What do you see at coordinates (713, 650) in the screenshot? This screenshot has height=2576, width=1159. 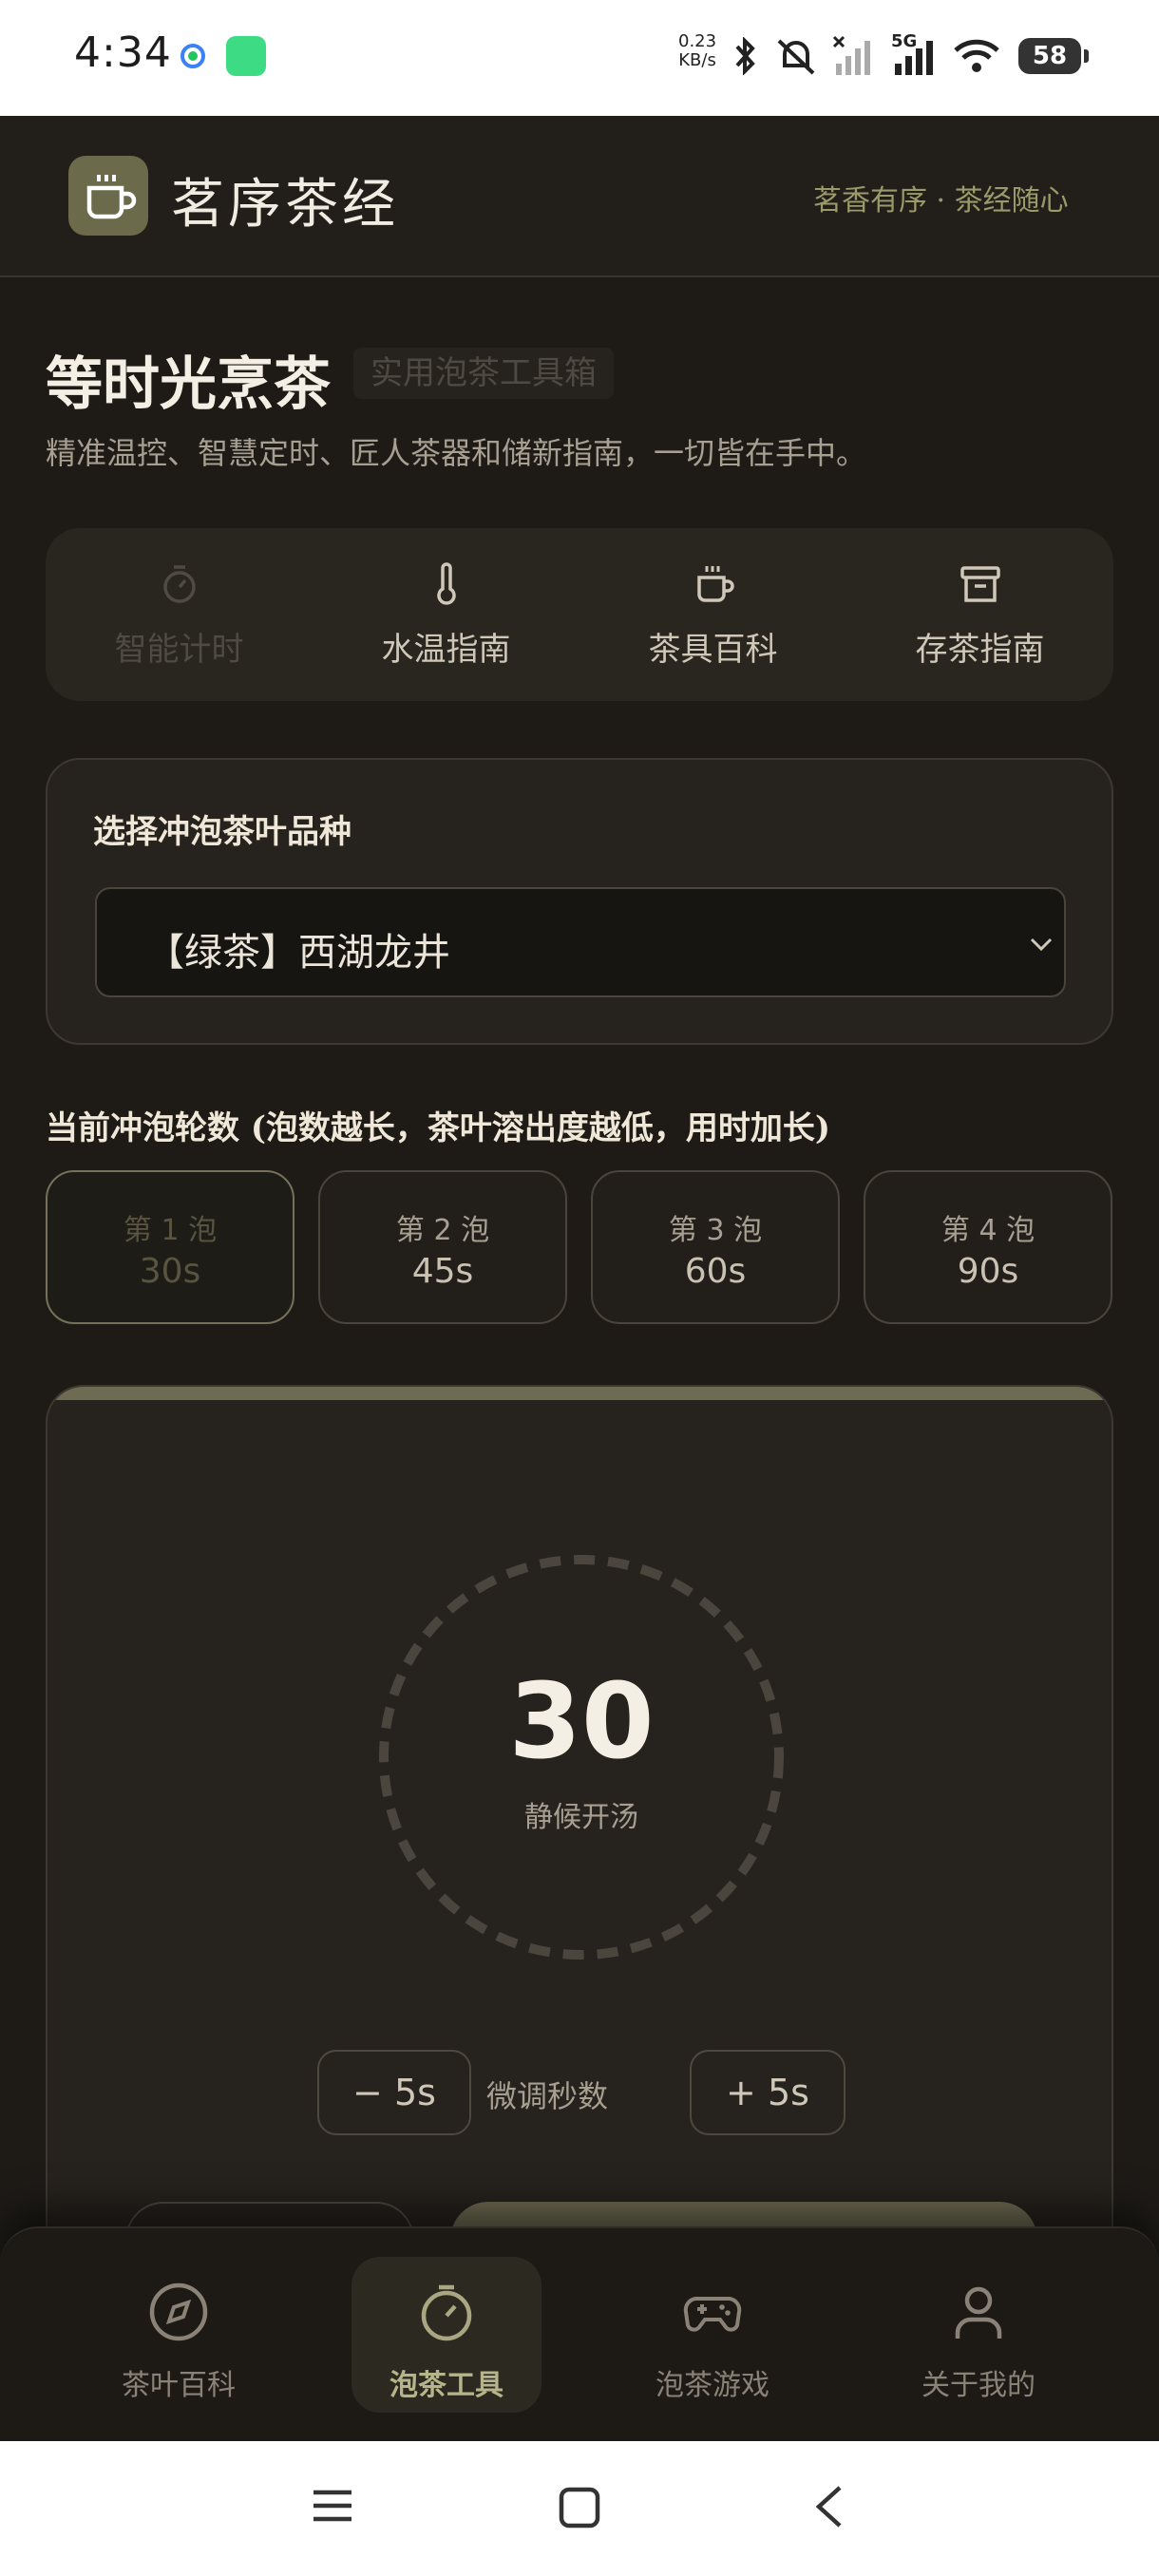 I see `tab-label: 茶具百科` at bounding box center [713, 650].